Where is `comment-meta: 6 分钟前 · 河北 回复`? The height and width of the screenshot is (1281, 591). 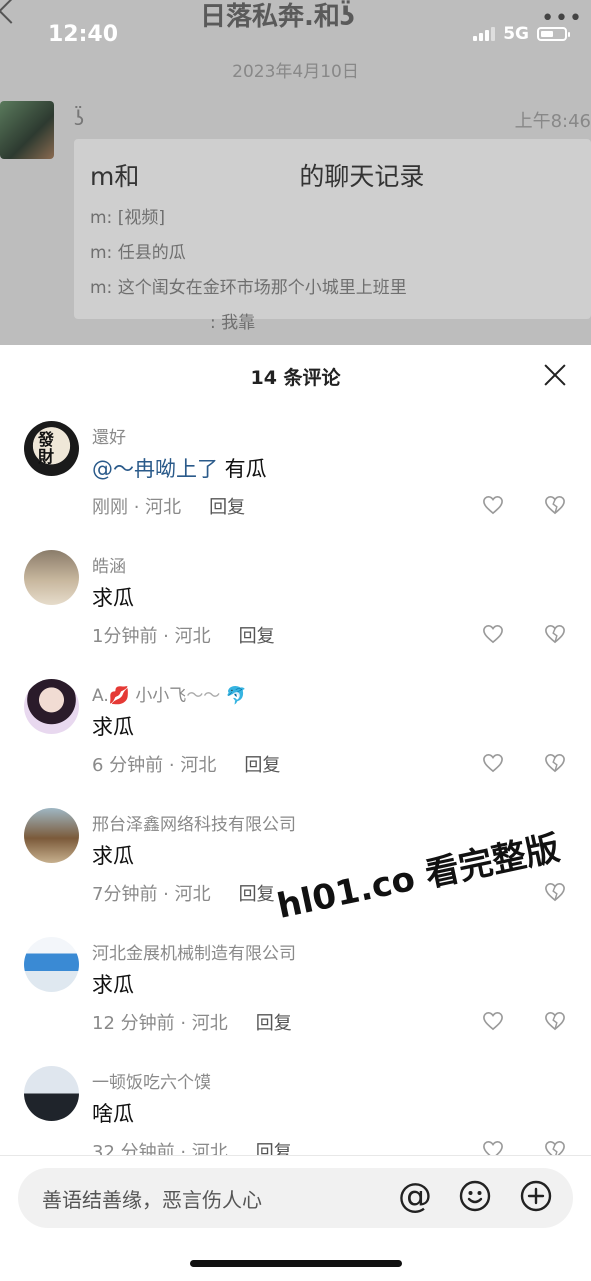 comment-meta: 6 分钟前 · 河北 回复 is located at coordinates (186, 764).